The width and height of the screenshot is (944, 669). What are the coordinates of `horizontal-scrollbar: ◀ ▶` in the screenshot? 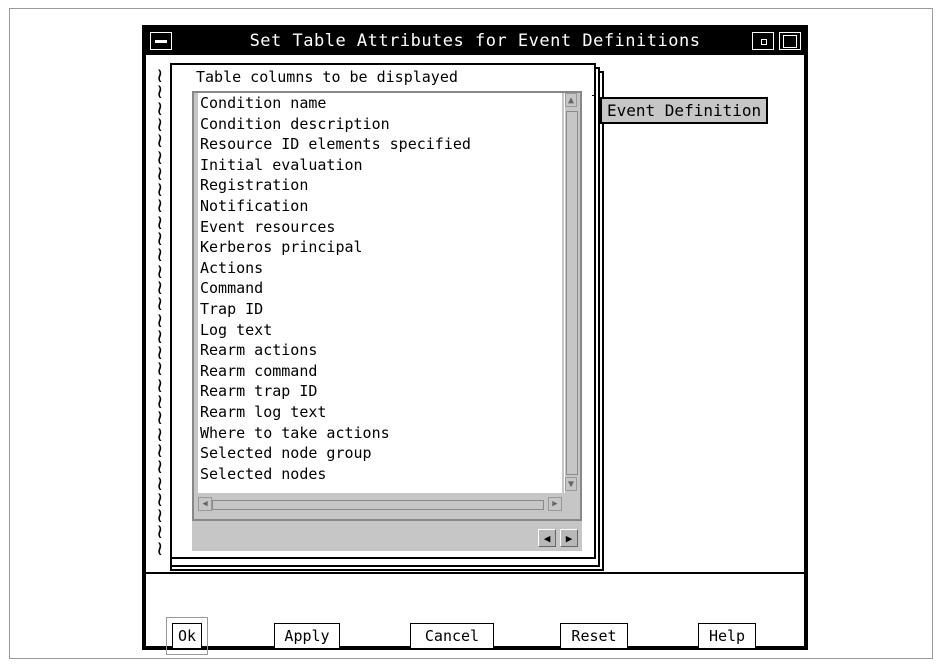 It's located at (380, 504).